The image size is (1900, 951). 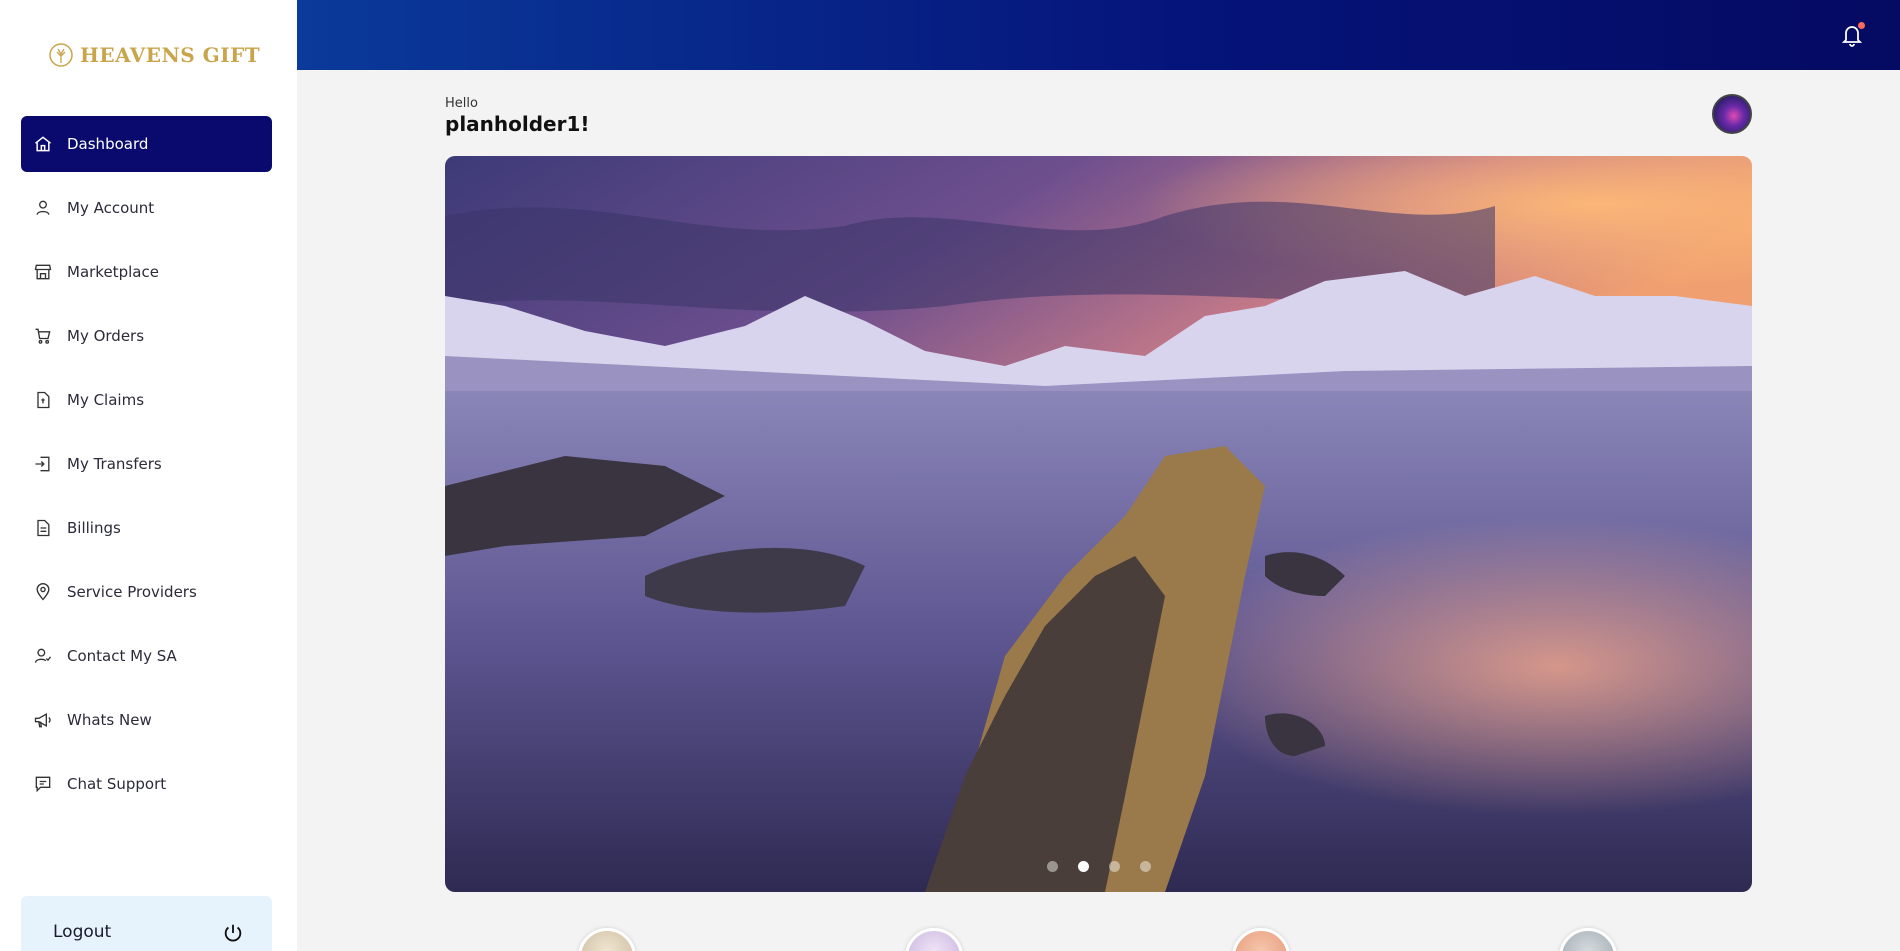 I want to click on user-icon, so click(x=43, y=208).